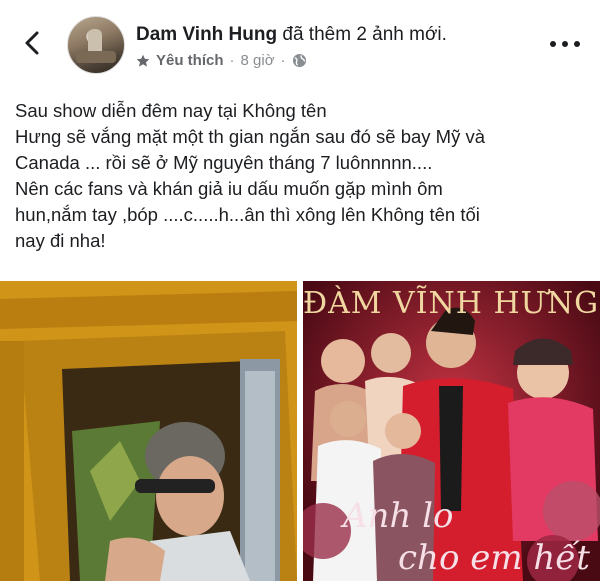 Image resolution: width=600 pixels, height=581 pixels. What do you see at coordinates (299, 60) in the screenshot?
I see `globe-icon` at bounding box center [299, 60].